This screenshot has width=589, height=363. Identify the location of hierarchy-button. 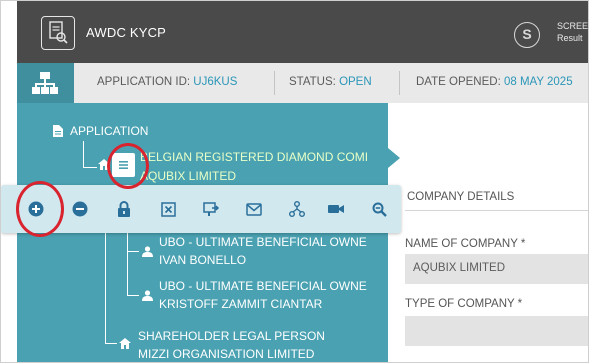
(297, 209).